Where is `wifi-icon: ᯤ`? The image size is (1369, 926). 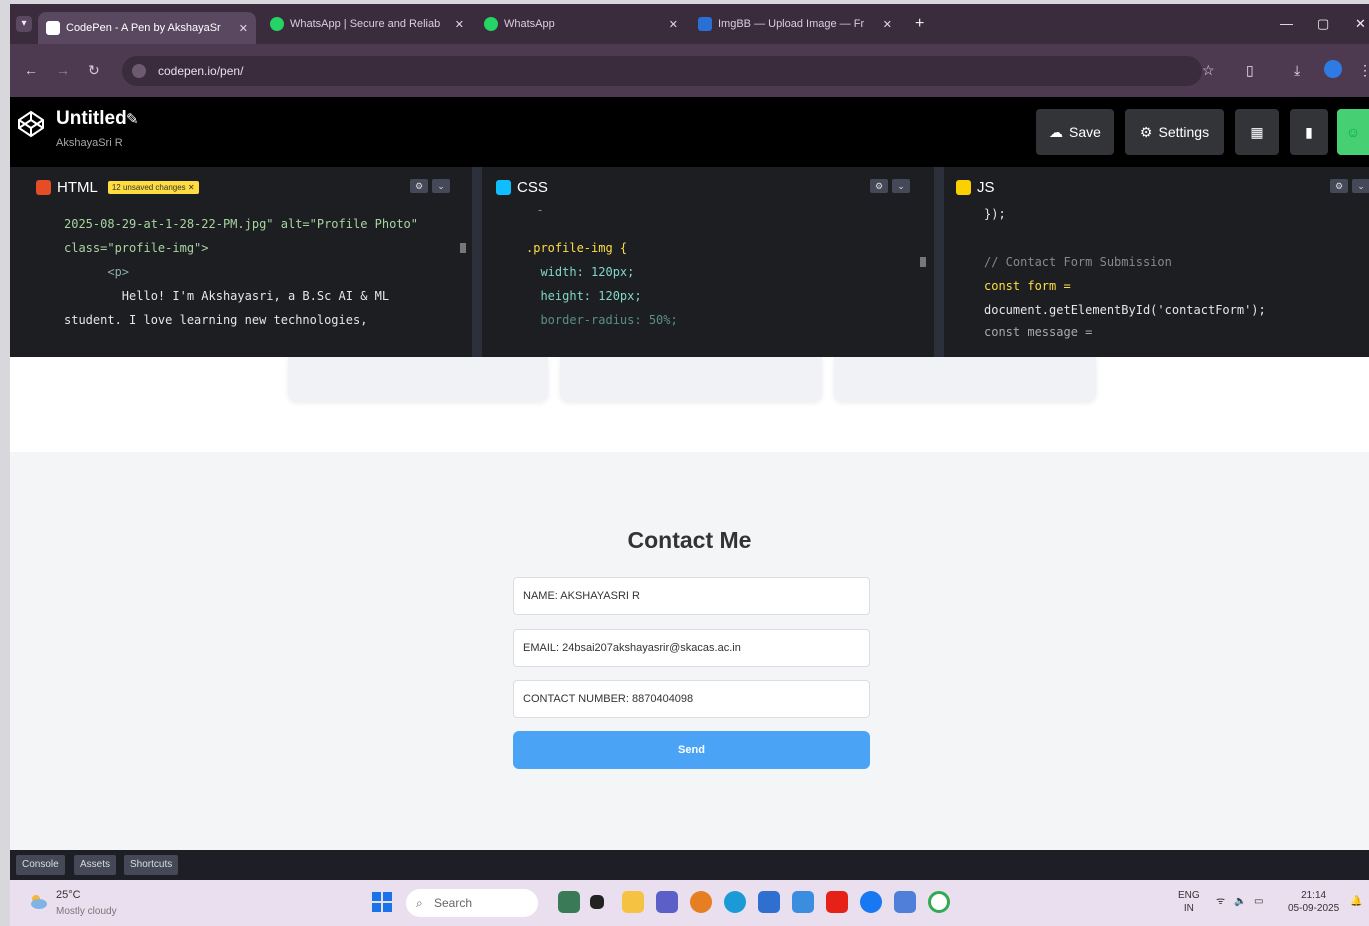 wifi-icon: ᯤ is located at coordinates (1220, 901).